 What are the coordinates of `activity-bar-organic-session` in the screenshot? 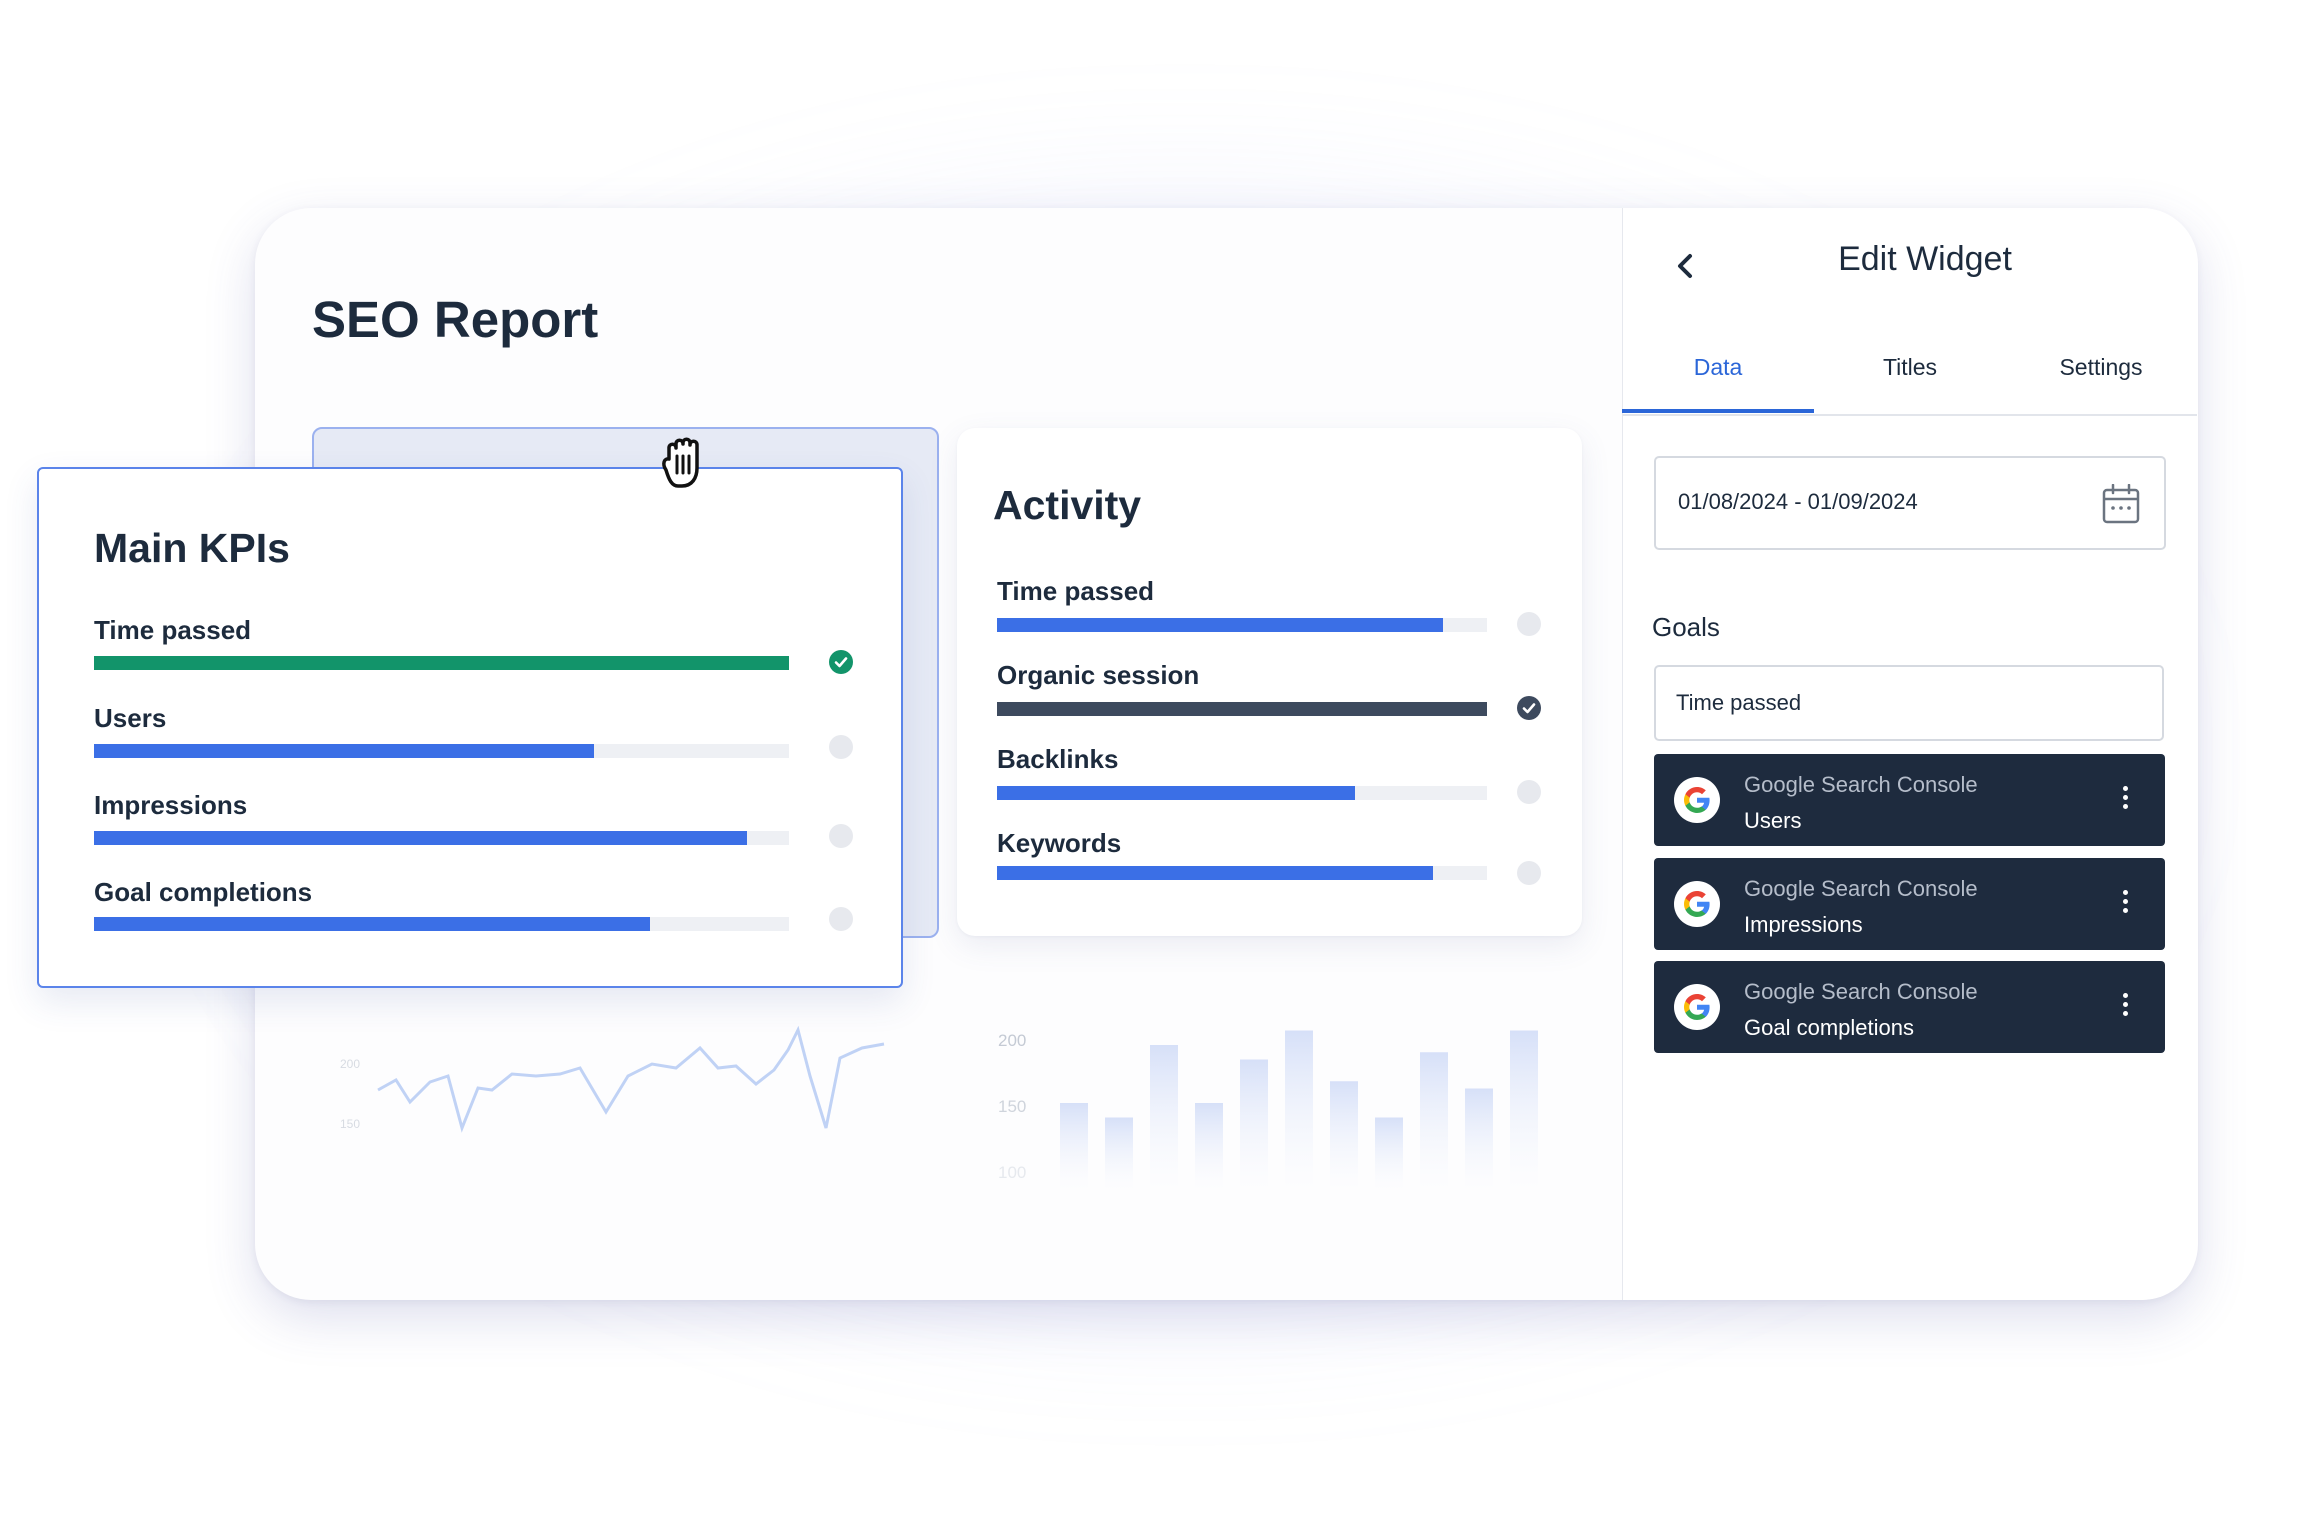 It's located at (1242, 709).